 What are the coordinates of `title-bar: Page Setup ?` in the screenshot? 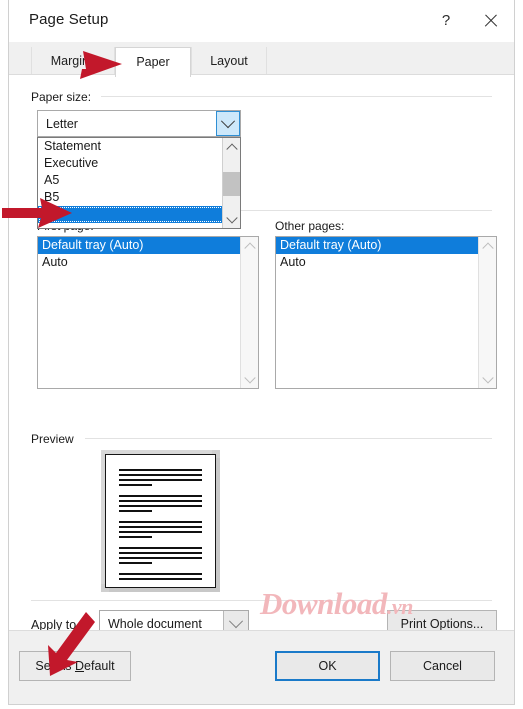 It's located at (261, 21).